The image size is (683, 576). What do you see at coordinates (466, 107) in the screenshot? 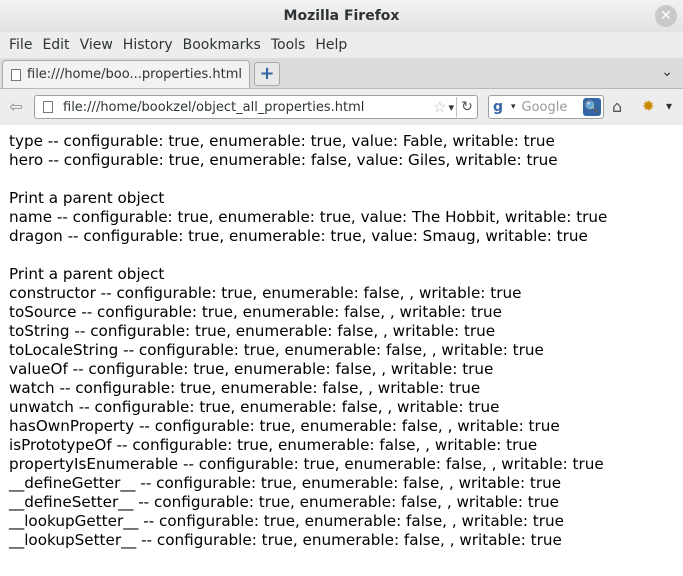
I see `reload-icon: ↻` at bounding box center [466, 107].